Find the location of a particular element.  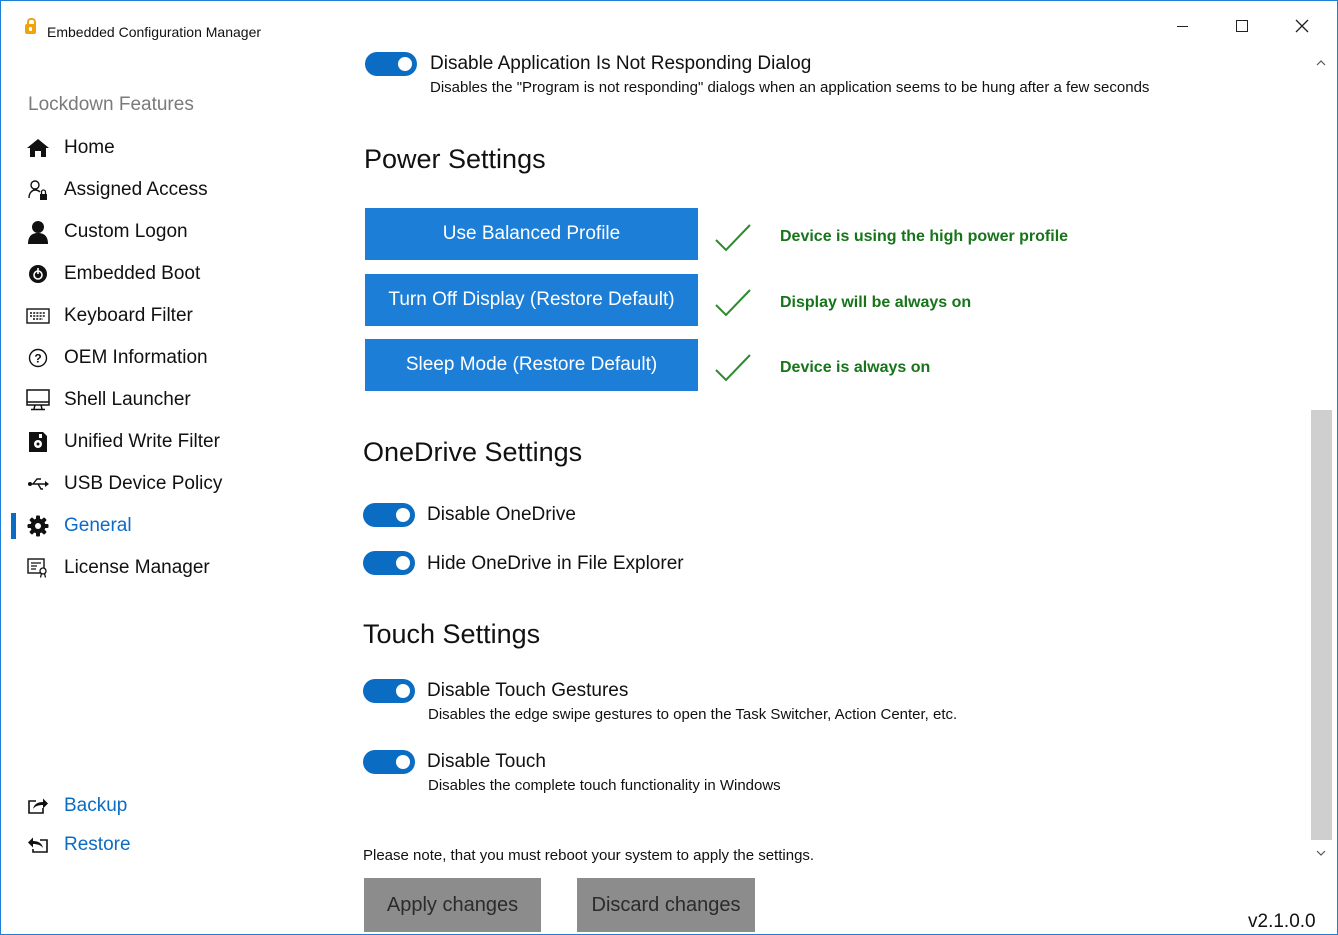

sidebar-item-label: Embedded Boot is located at coordinates (132, 273).